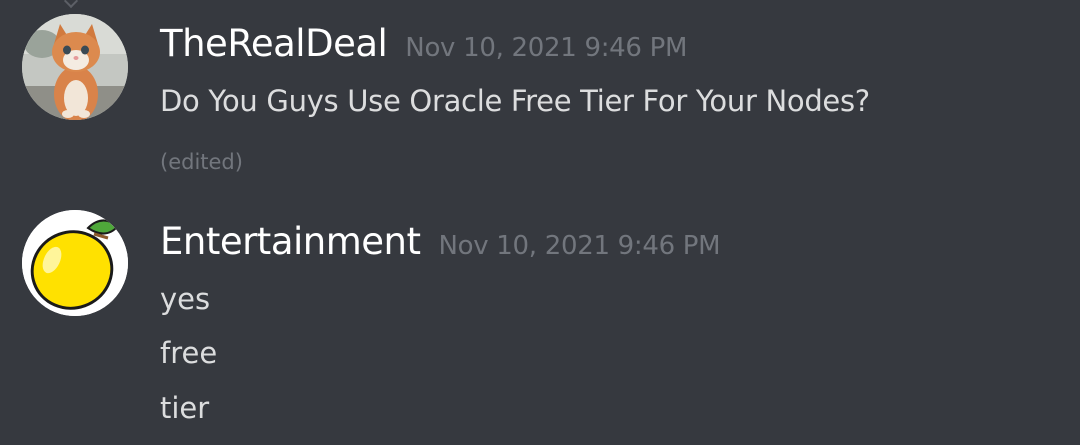 Image resolution: width=1080 pixels, height=445 pixels. I want to click on message-line: yes, so click(185, 299).